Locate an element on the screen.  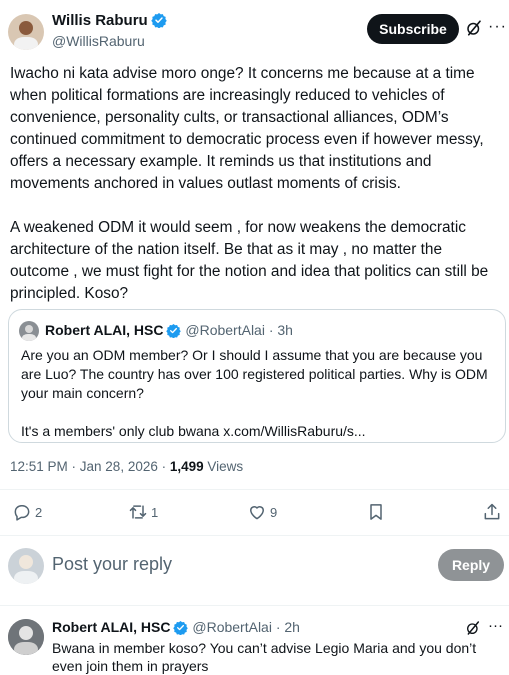
author-name-text: Willis Raburu is located at coordinates (100, 20).